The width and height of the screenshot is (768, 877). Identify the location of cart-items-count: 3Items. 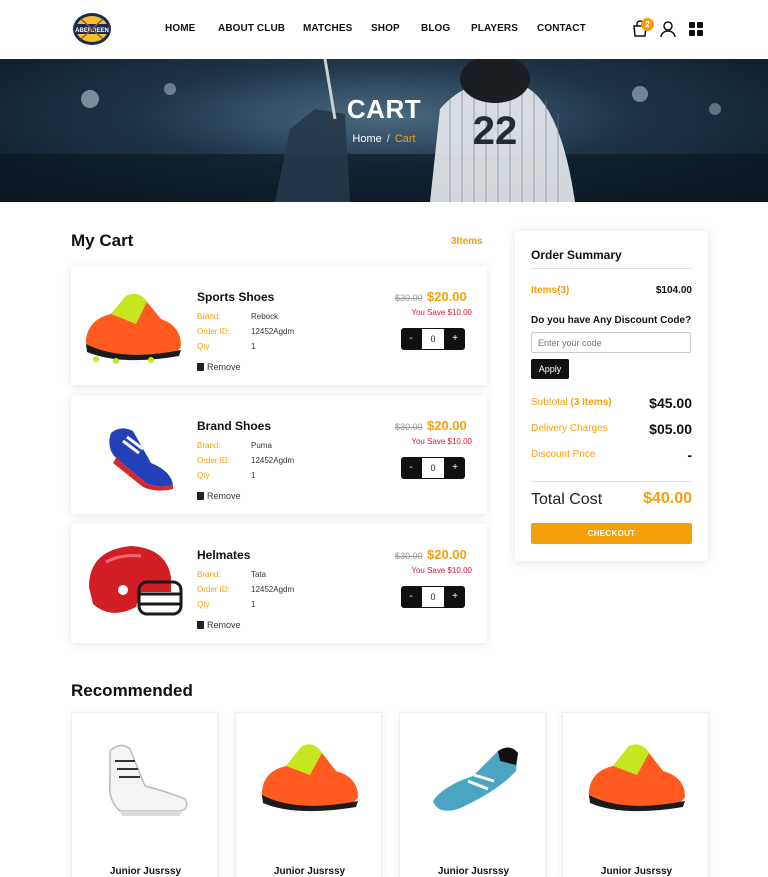
(467, 241).